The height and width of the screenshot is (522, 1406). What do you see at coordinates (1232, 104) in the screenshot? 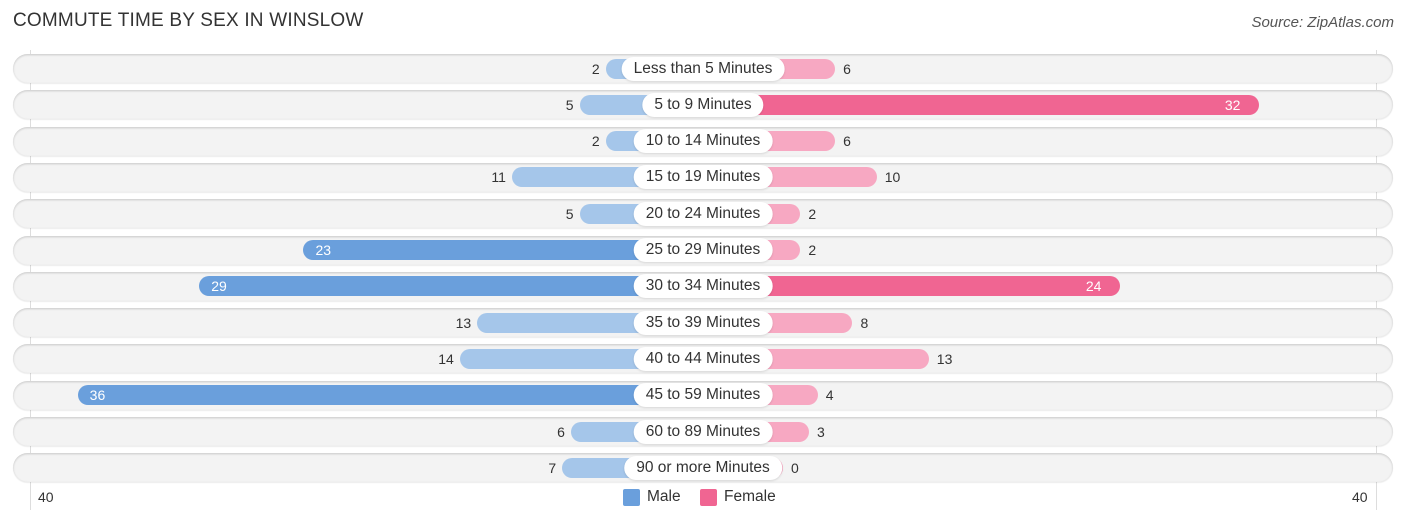
I see `value-label-female: 32` at bounding box center [1232, 104].